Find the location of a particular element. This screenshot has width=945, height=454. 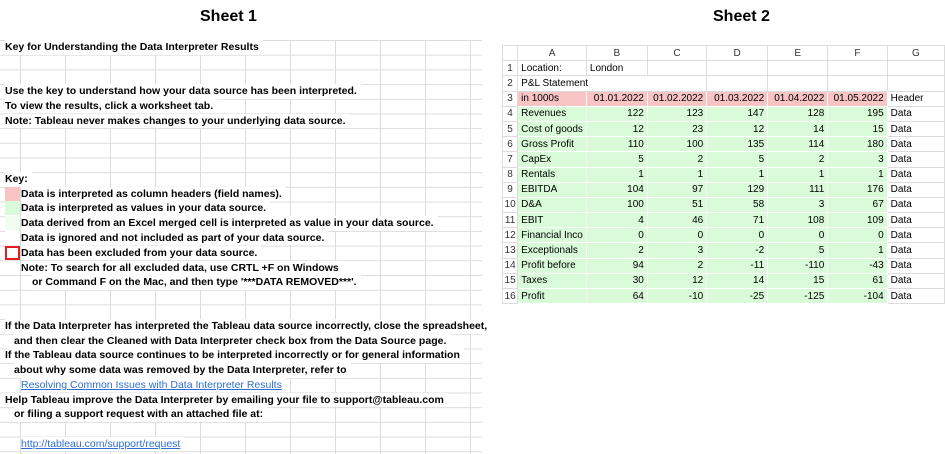

cell: 58 is located at coordinates (737, 205).